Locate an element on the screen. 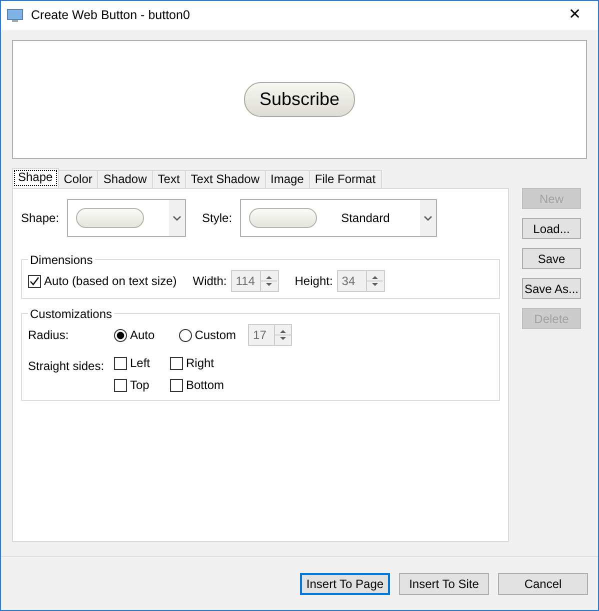 The height and width of the screenshot is (611, 599). checkbox-label: Right is located at coordinates (200, 363).